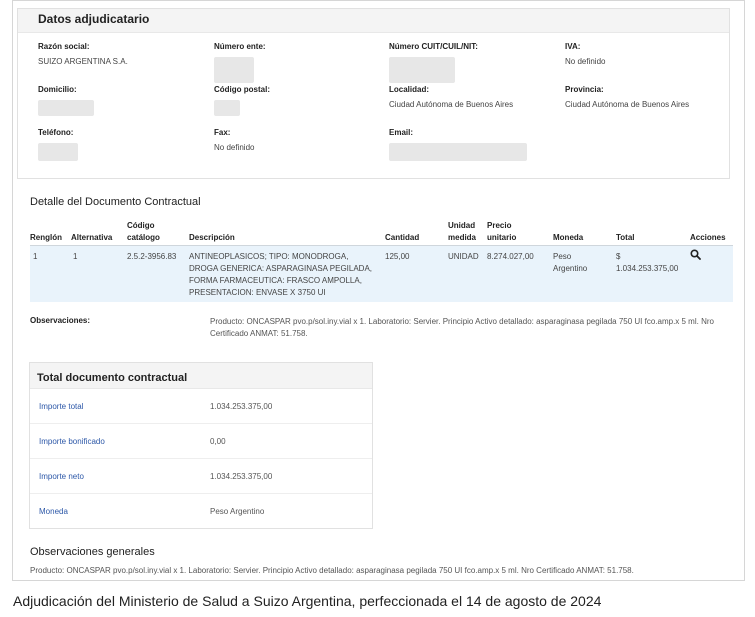  I want to click on cell-unidad: UNIDAD, so click(463, 256).